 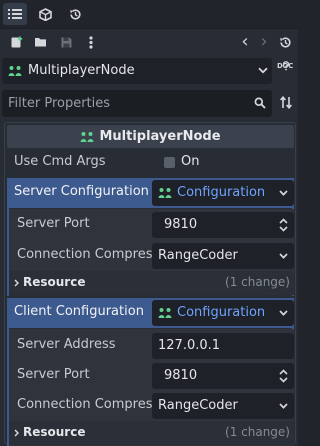 I want to click on filter-bar, so click(x=149, y=103).